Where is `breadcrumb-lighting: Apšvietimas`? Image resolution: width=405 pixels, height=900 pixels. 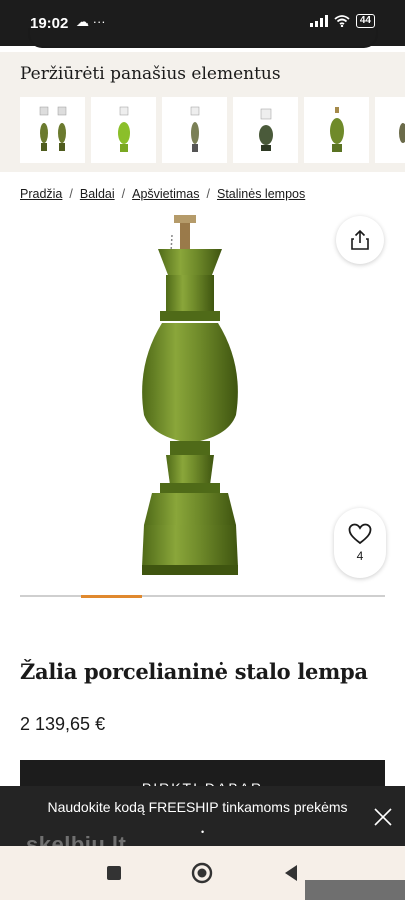
breadcrumb-lighting: Apšvietimas is located at coordinates (165, 194).